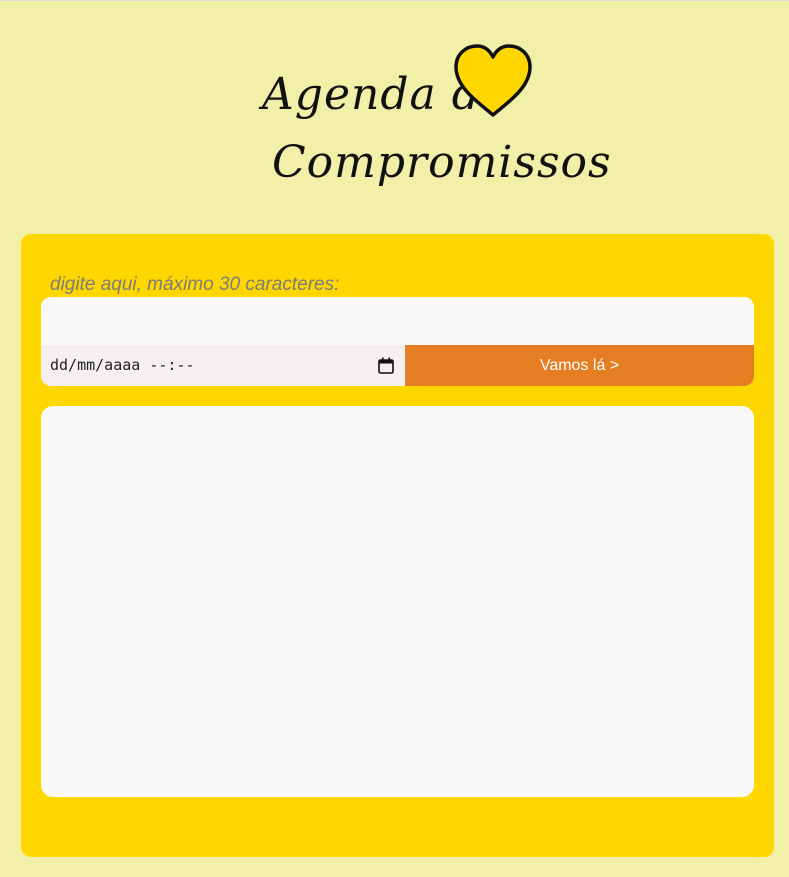 The height and width of the screenshot is (877, 789). I want to click on datetime-input: dd/mm/aaaa --:--, so click(223, 365).